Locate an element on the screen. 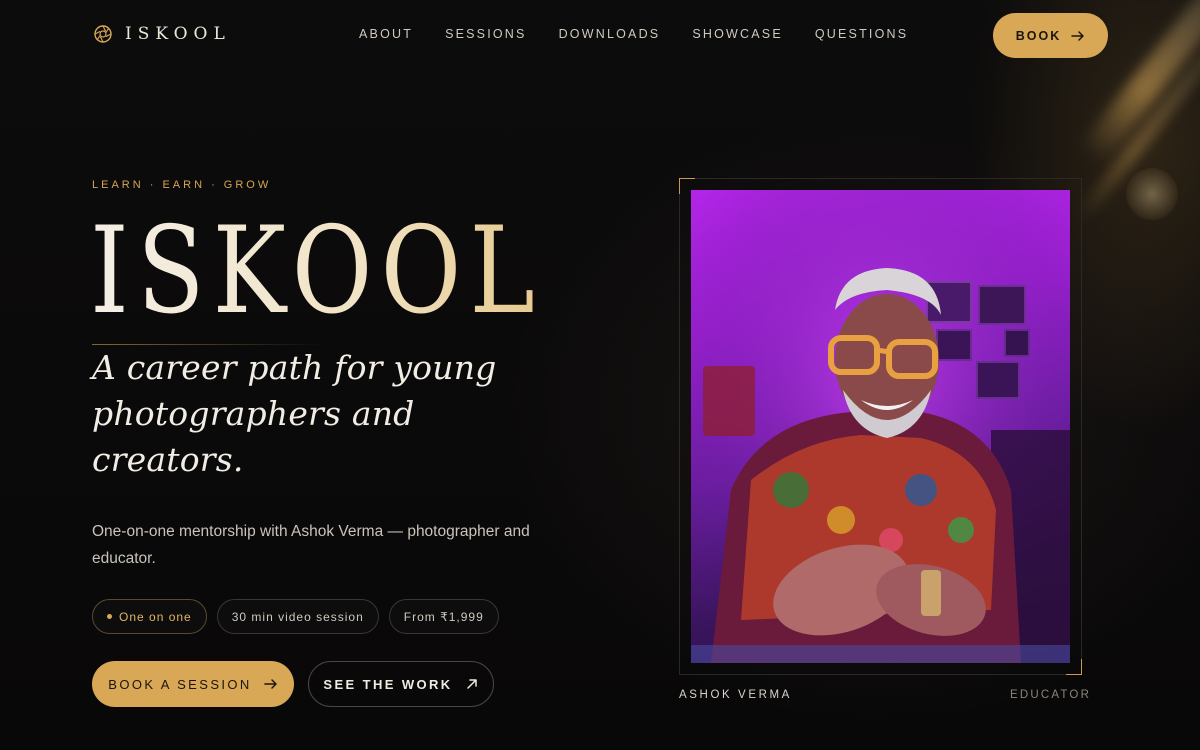 The width and height of the screenshot is (1200, 750). arrow-up-right-icon is located at coordinates (471, 684).